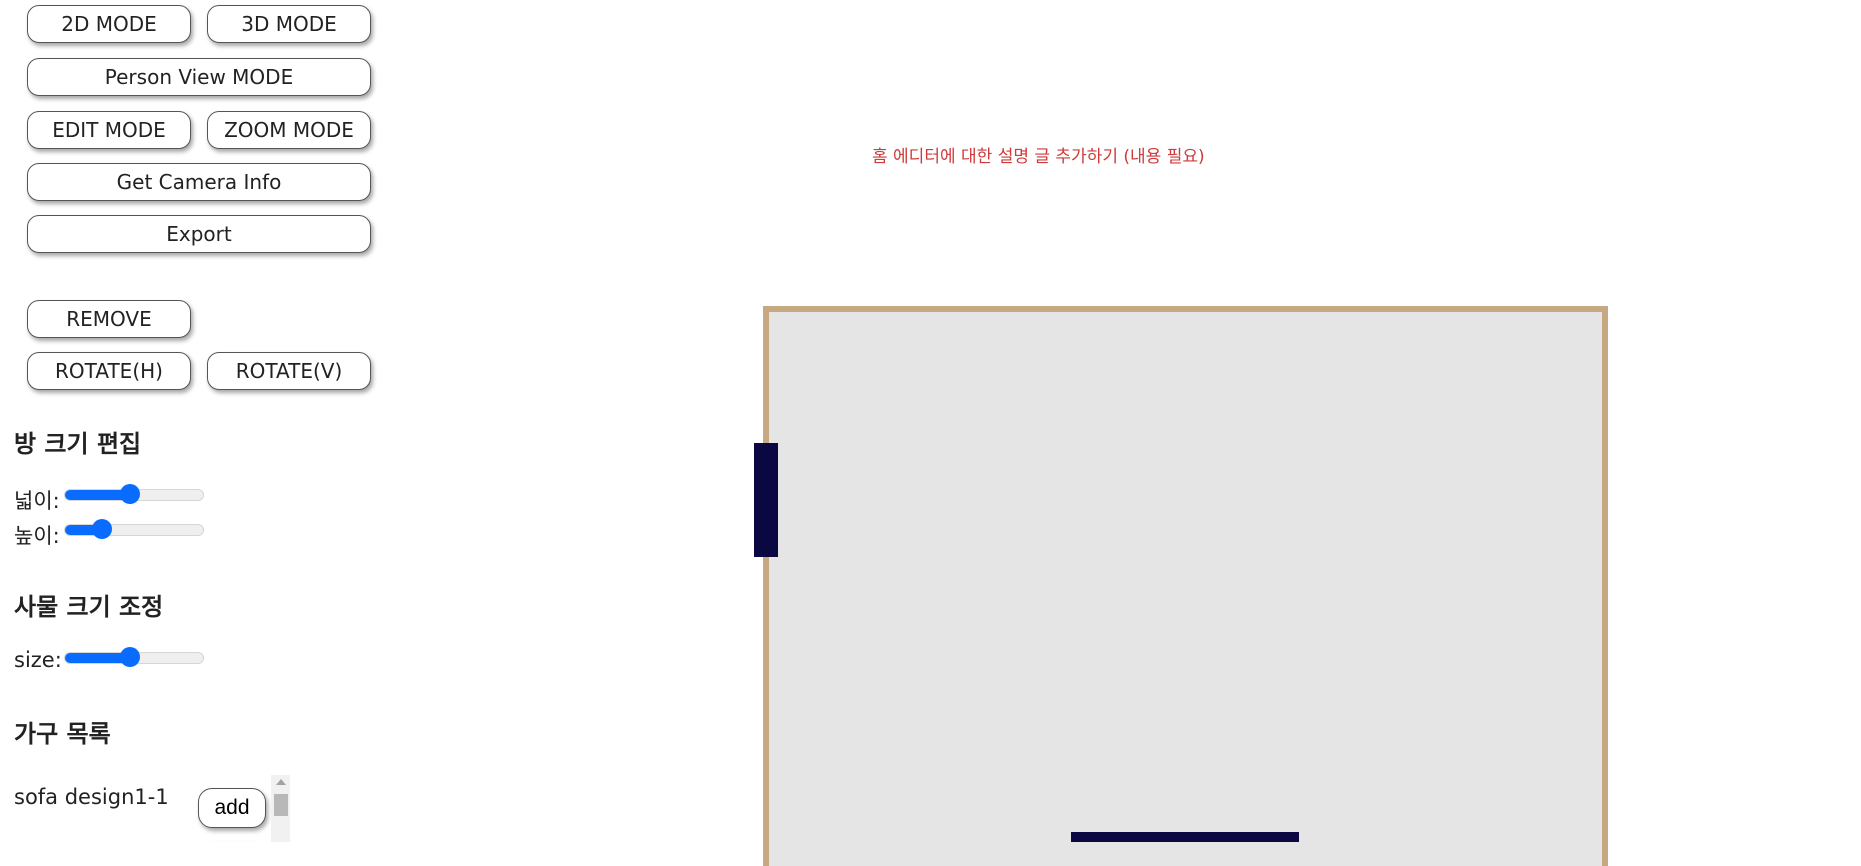  What do you see at coordinates (766, 500) in the screenshot?
I see `door-left` at bounding box center [766, 500].